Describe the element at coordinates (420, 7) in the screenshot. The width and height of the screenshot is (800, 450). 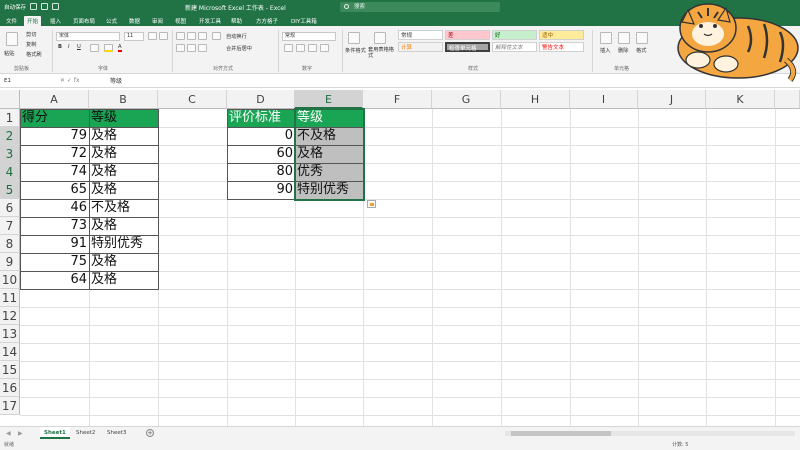
I see `search-box: 搜索` at that location.